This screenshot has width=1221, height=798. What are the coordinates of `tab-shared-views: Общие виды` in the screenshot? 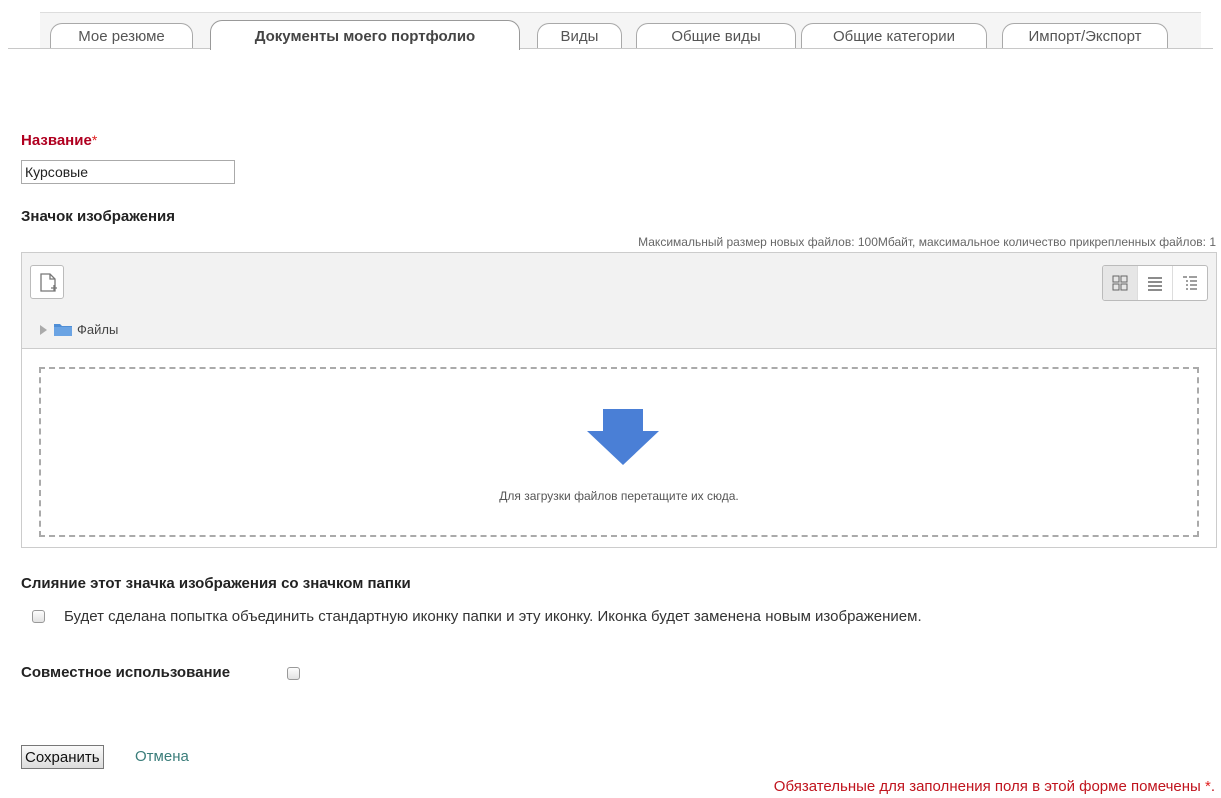 It's located at (716, 35).